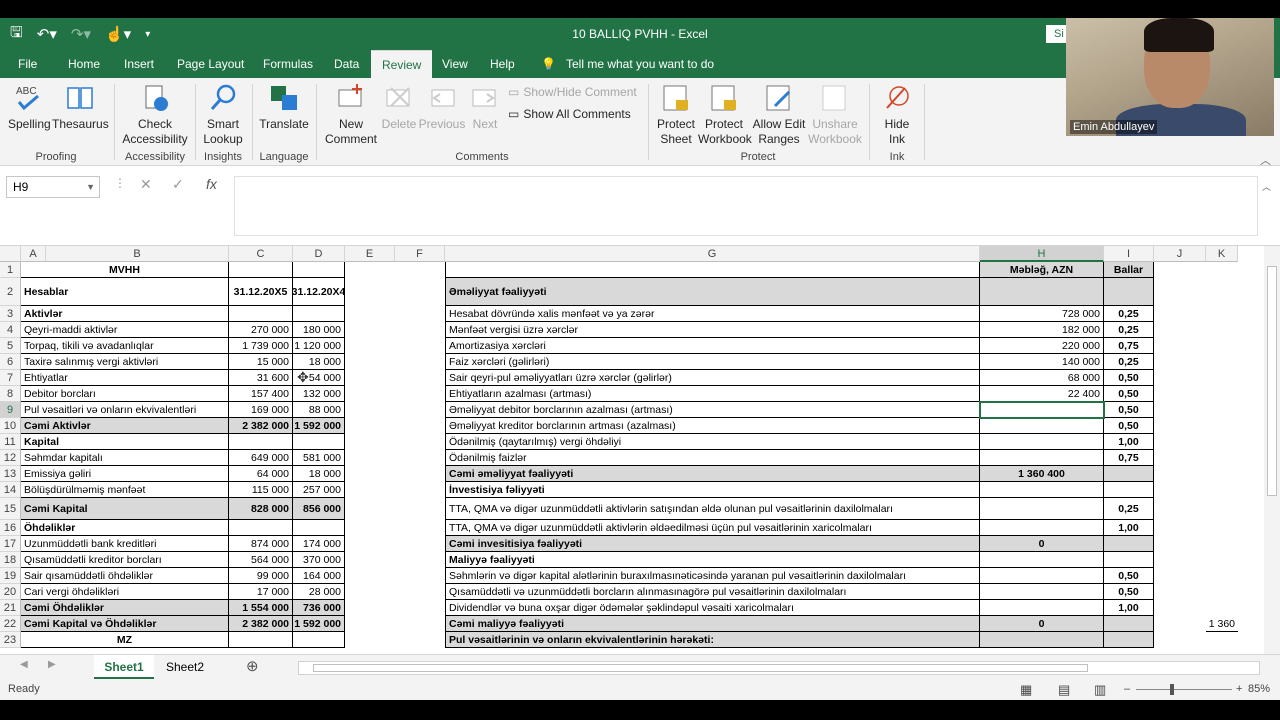  I want to click on cell: 180 000, so click(319, 330).